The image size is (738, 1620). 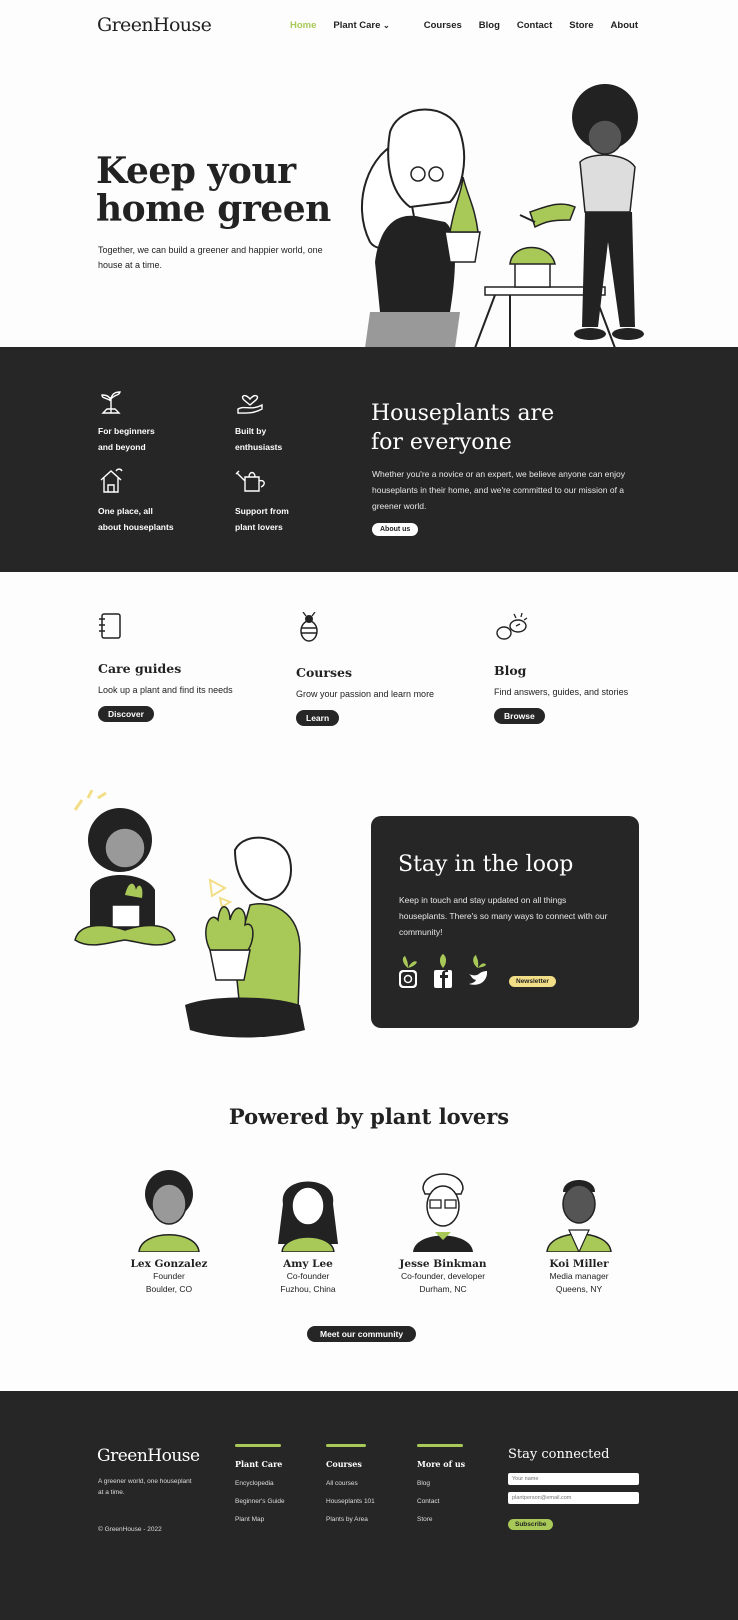 What do you see at coordinates (169, 1276) in the screenshot?
I see `member-role: Founder` at bounding box center [169, 1276].